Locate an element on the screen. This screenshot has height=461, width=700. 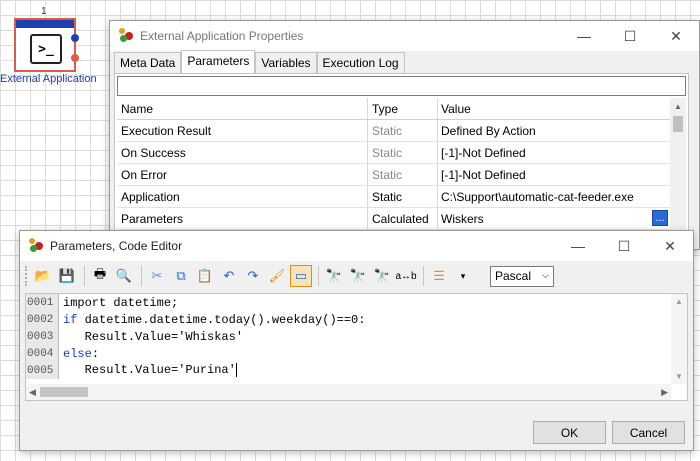
print-preview-icon: 🔍 is located at coordinates (124, 276).